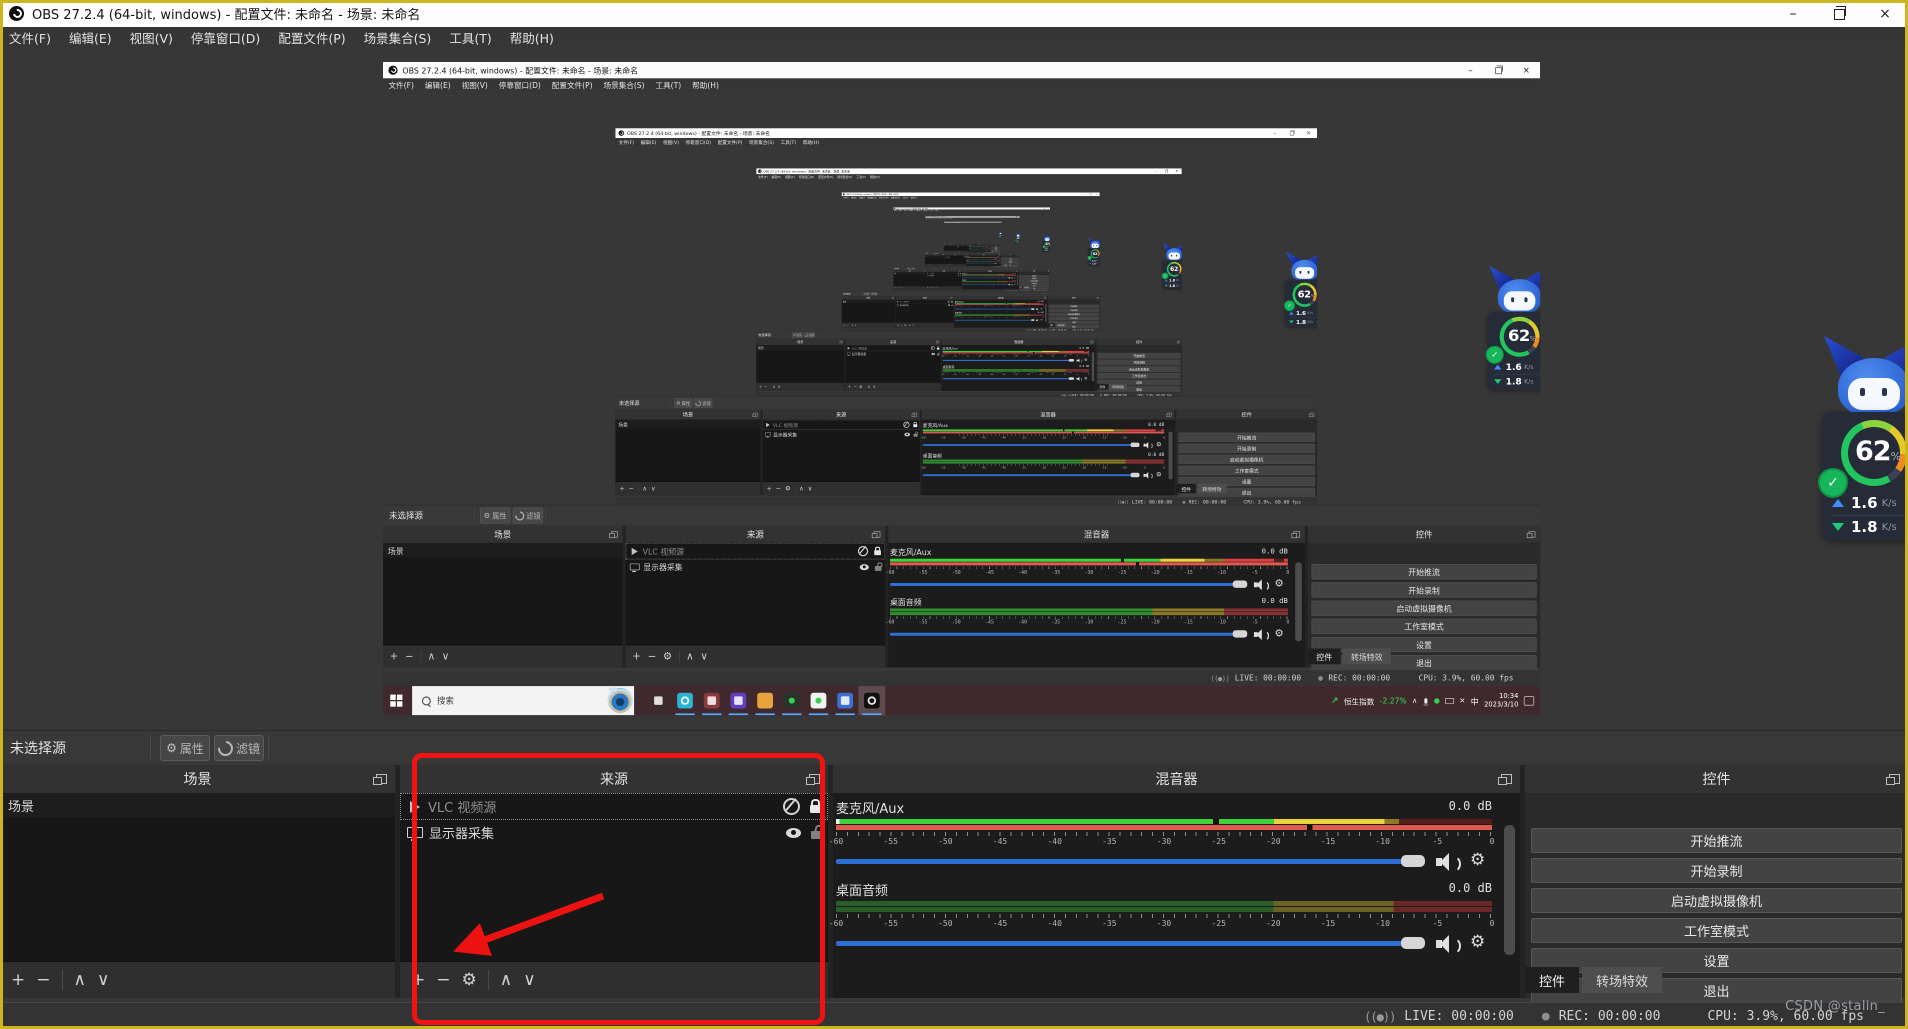  I want to click on start-recording-button: 开始录制, so click(1246, 448).